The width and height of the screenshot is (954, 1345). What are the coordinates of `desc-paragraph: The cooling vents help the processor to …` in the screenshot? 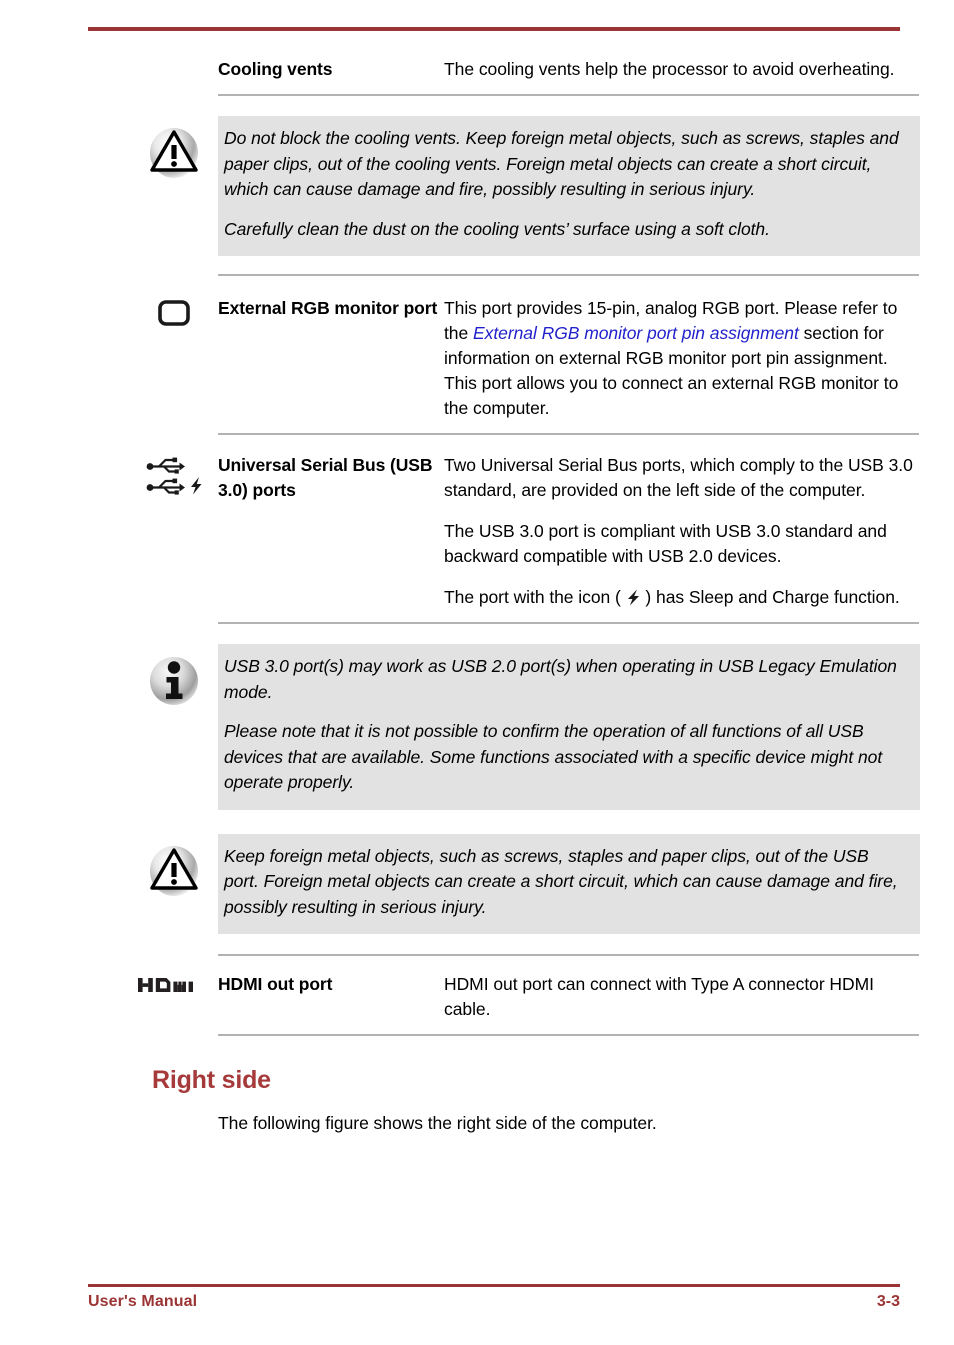 It's located at (669, 69).